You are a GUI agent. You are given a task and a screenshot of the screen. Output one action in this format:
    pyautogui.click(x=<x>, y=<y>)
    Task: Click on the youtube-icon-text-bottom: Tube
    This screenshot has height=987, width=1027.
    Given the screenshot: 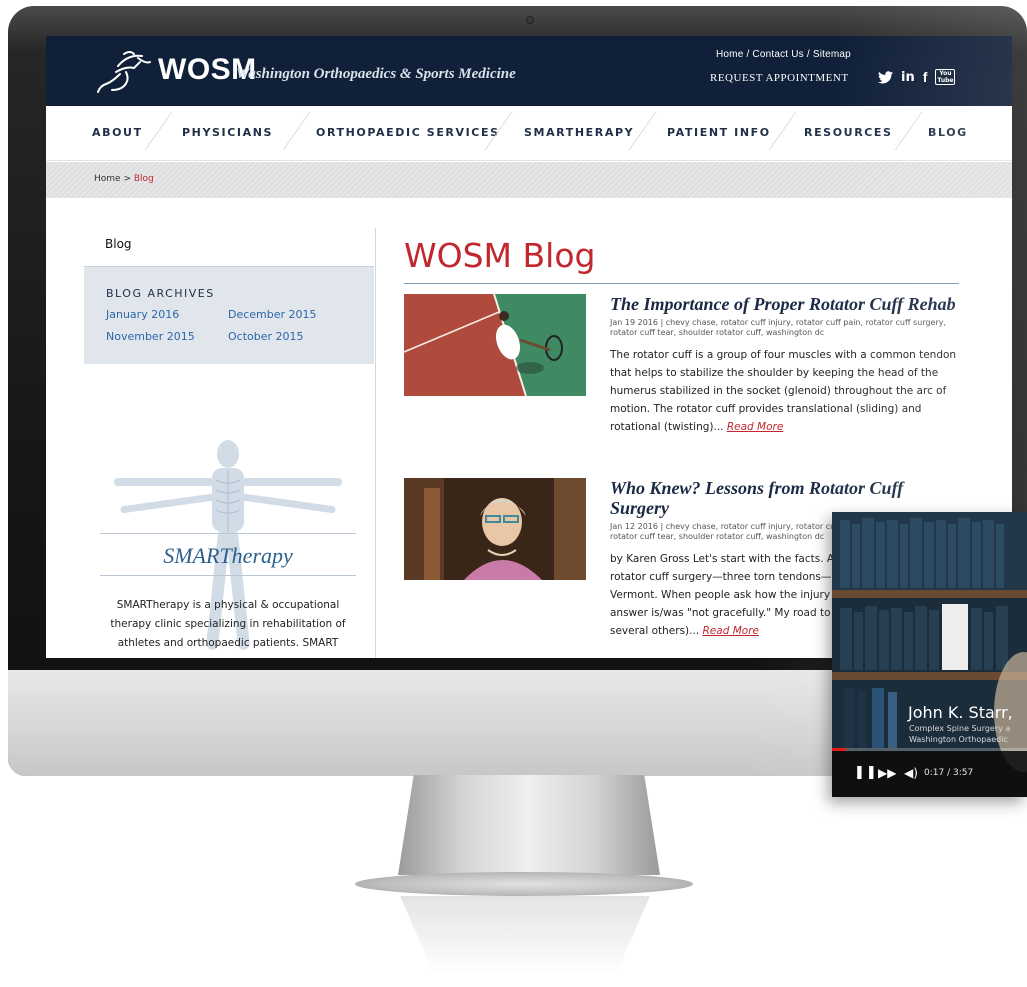 What is the action you would take?
    pyautogui.click(x=945, y=80)
    